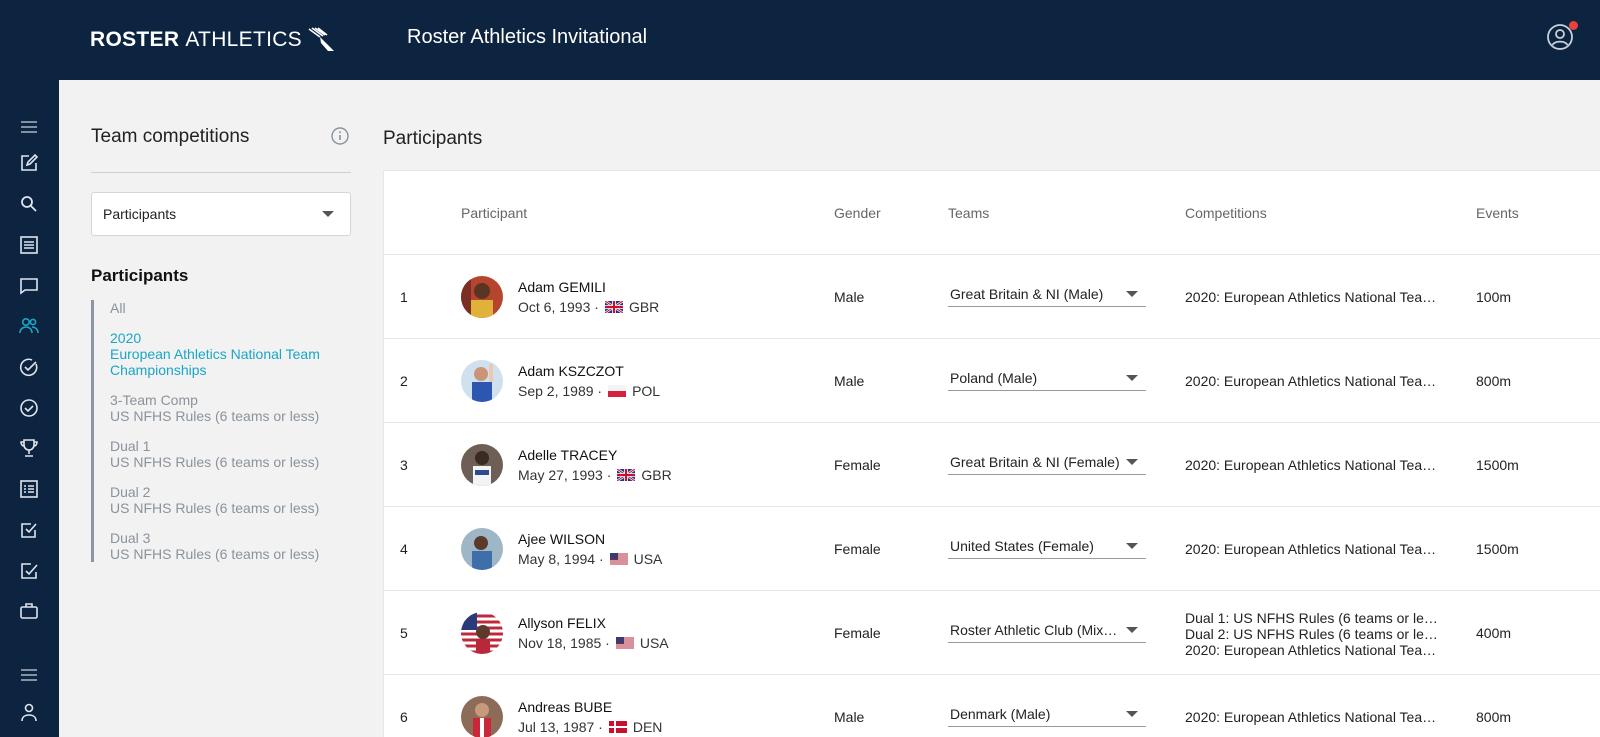 This screenshot has width=1600, height=737. Describe the element at coordinates (1047, 293) in the screenshot. I see `team-select: Great Britain & NI (Male)` at that location.